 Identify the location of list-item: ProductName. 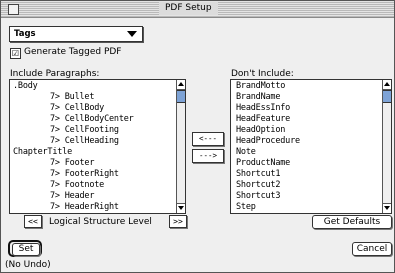
(263, 163).